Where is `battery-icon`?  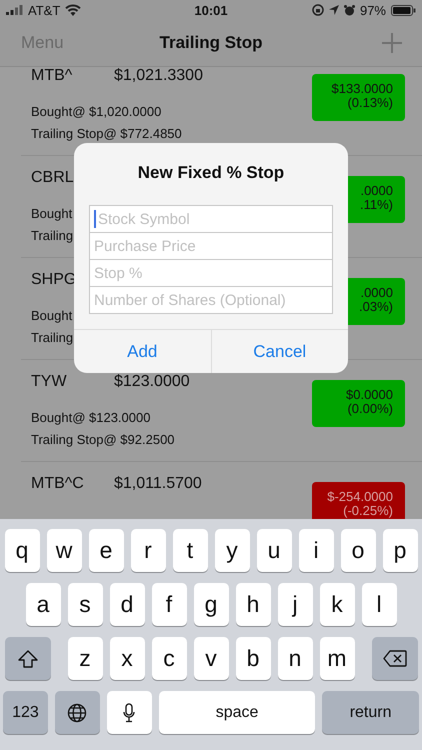 battery-icon is located at coordinates (403, 10).